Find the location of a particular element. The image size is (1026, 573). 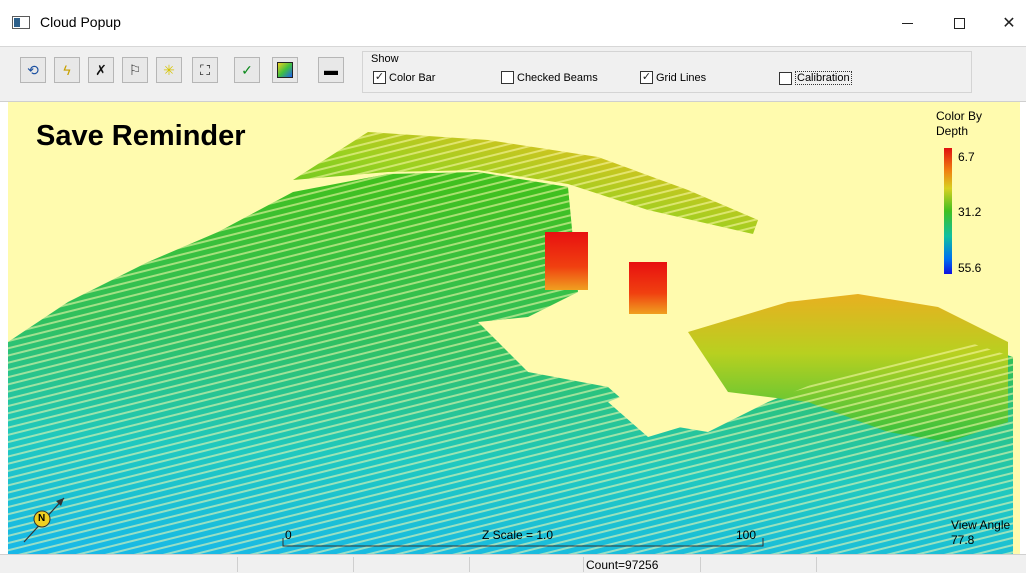

minimize-icon is located at coordinates (907, 23).